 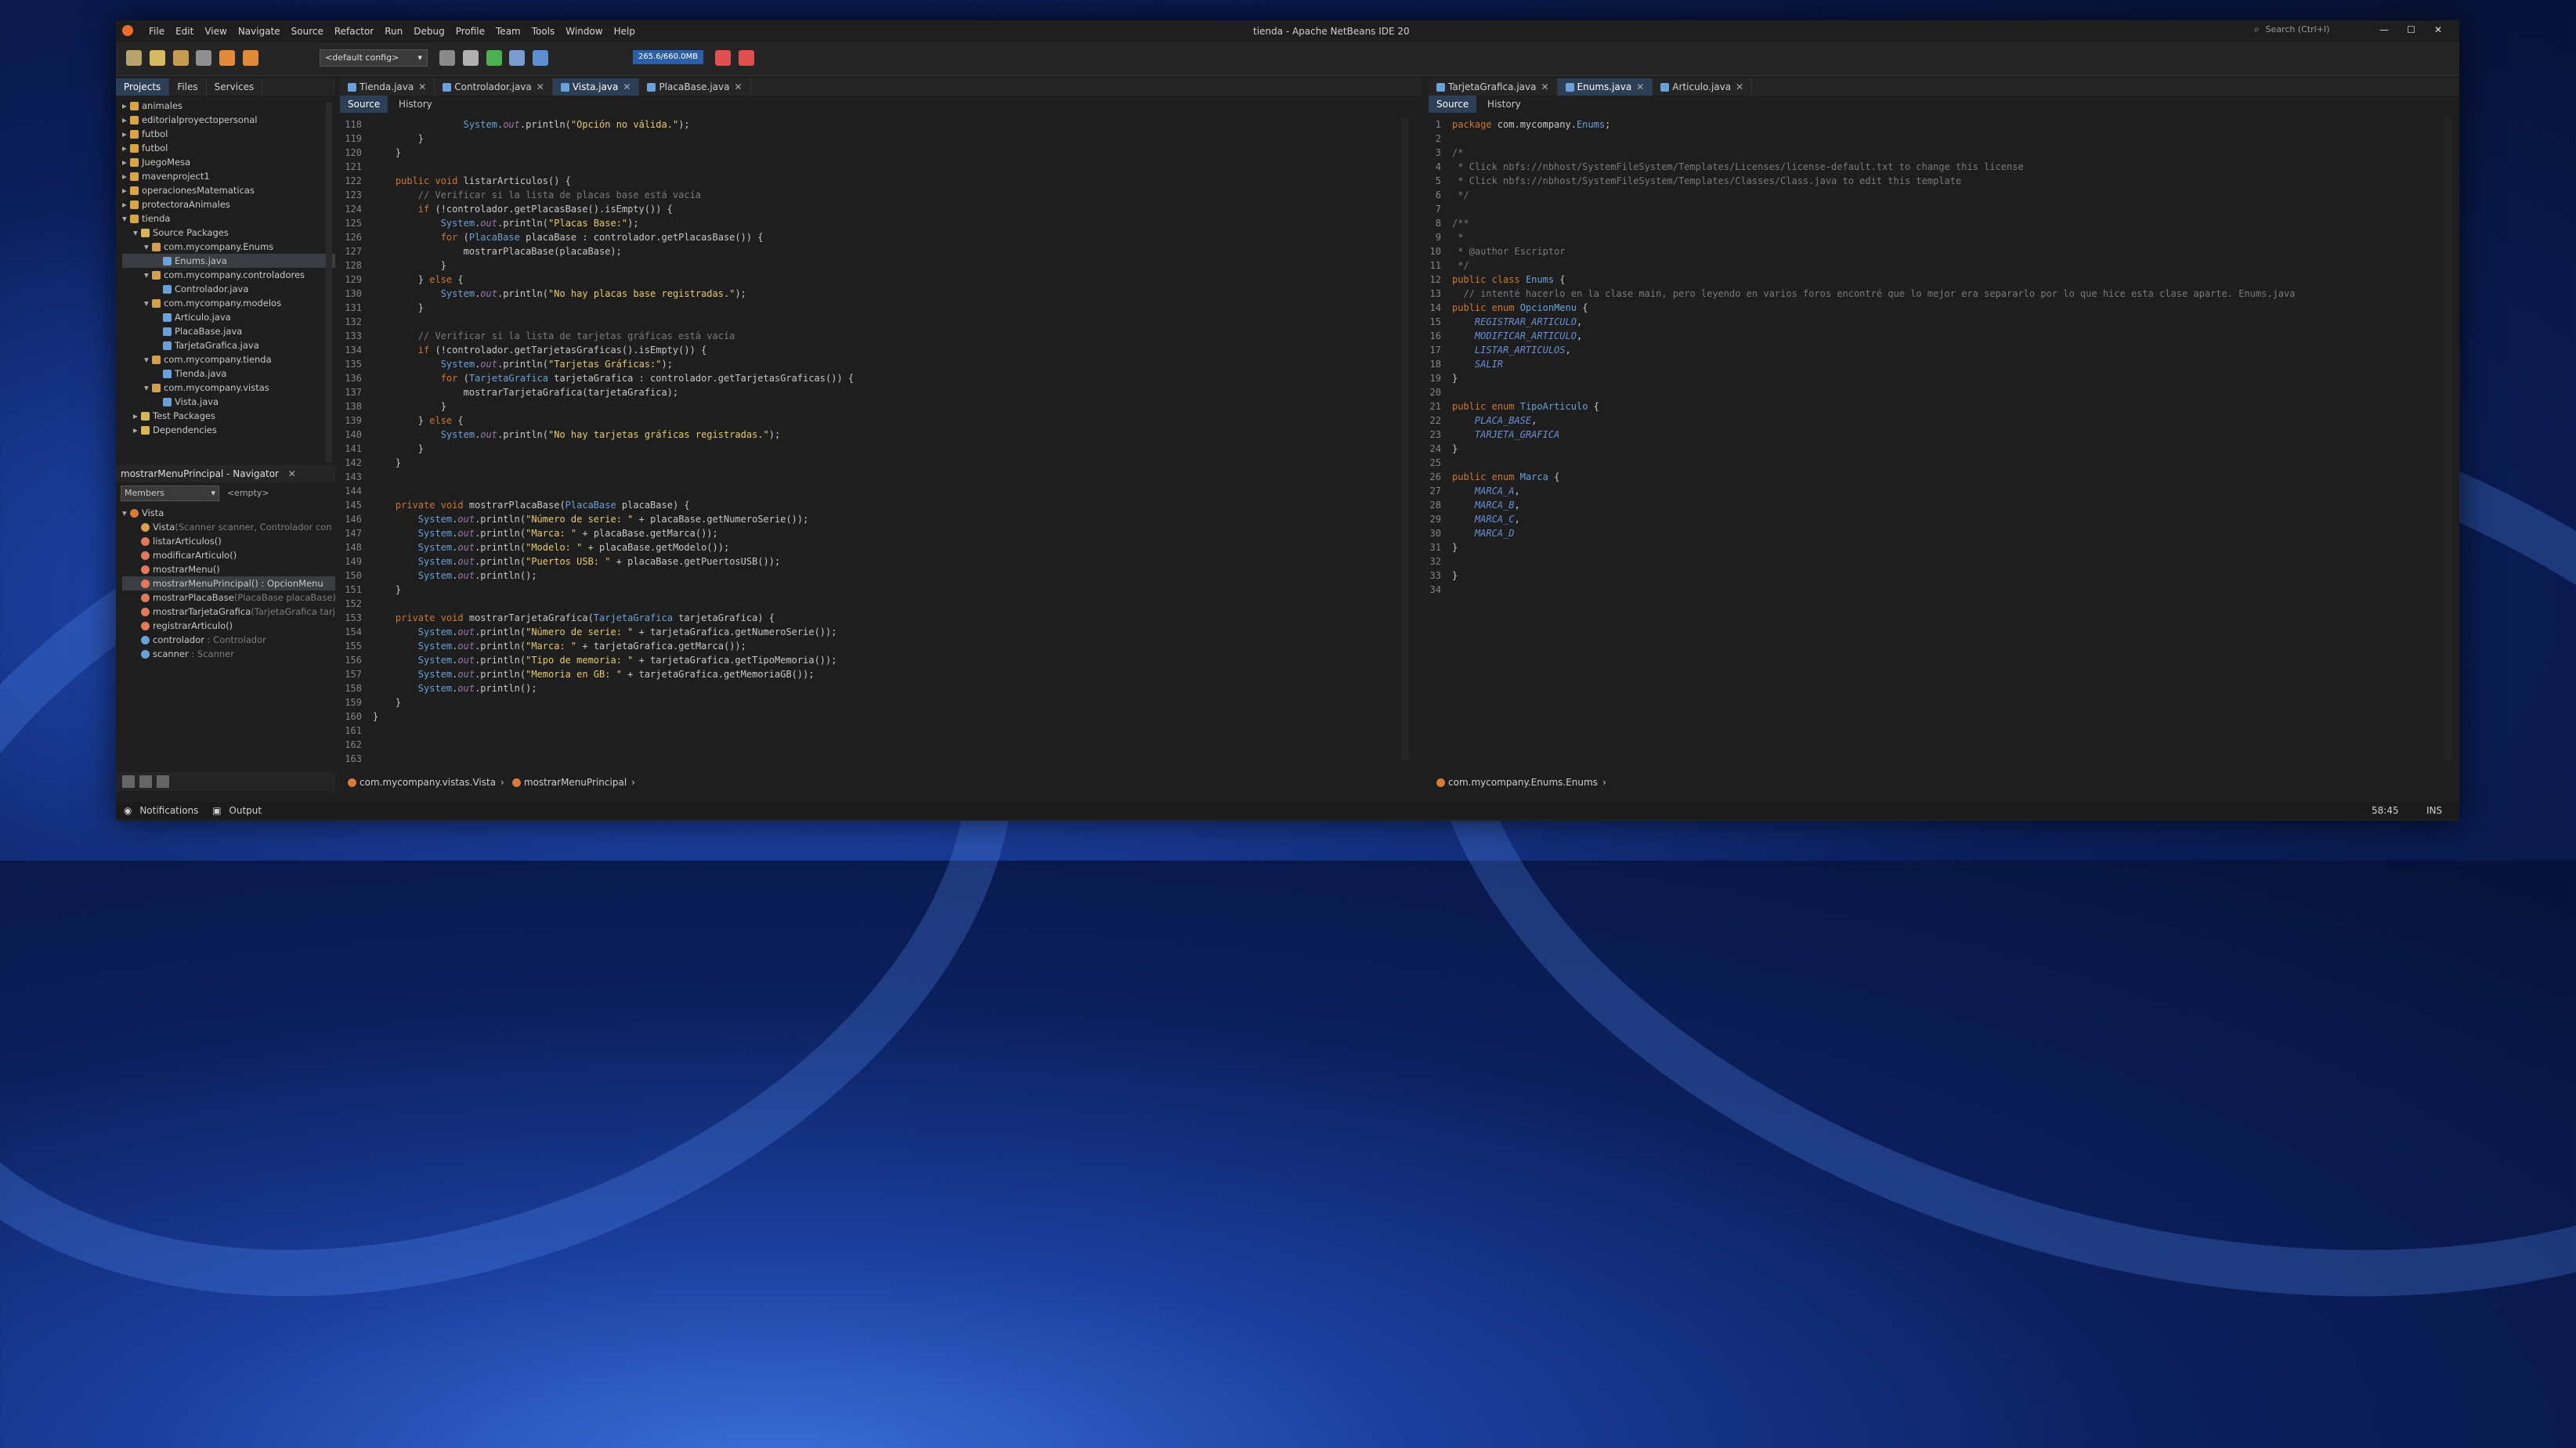 I want to click on menu-item: Help, so click(x=624, y=31).